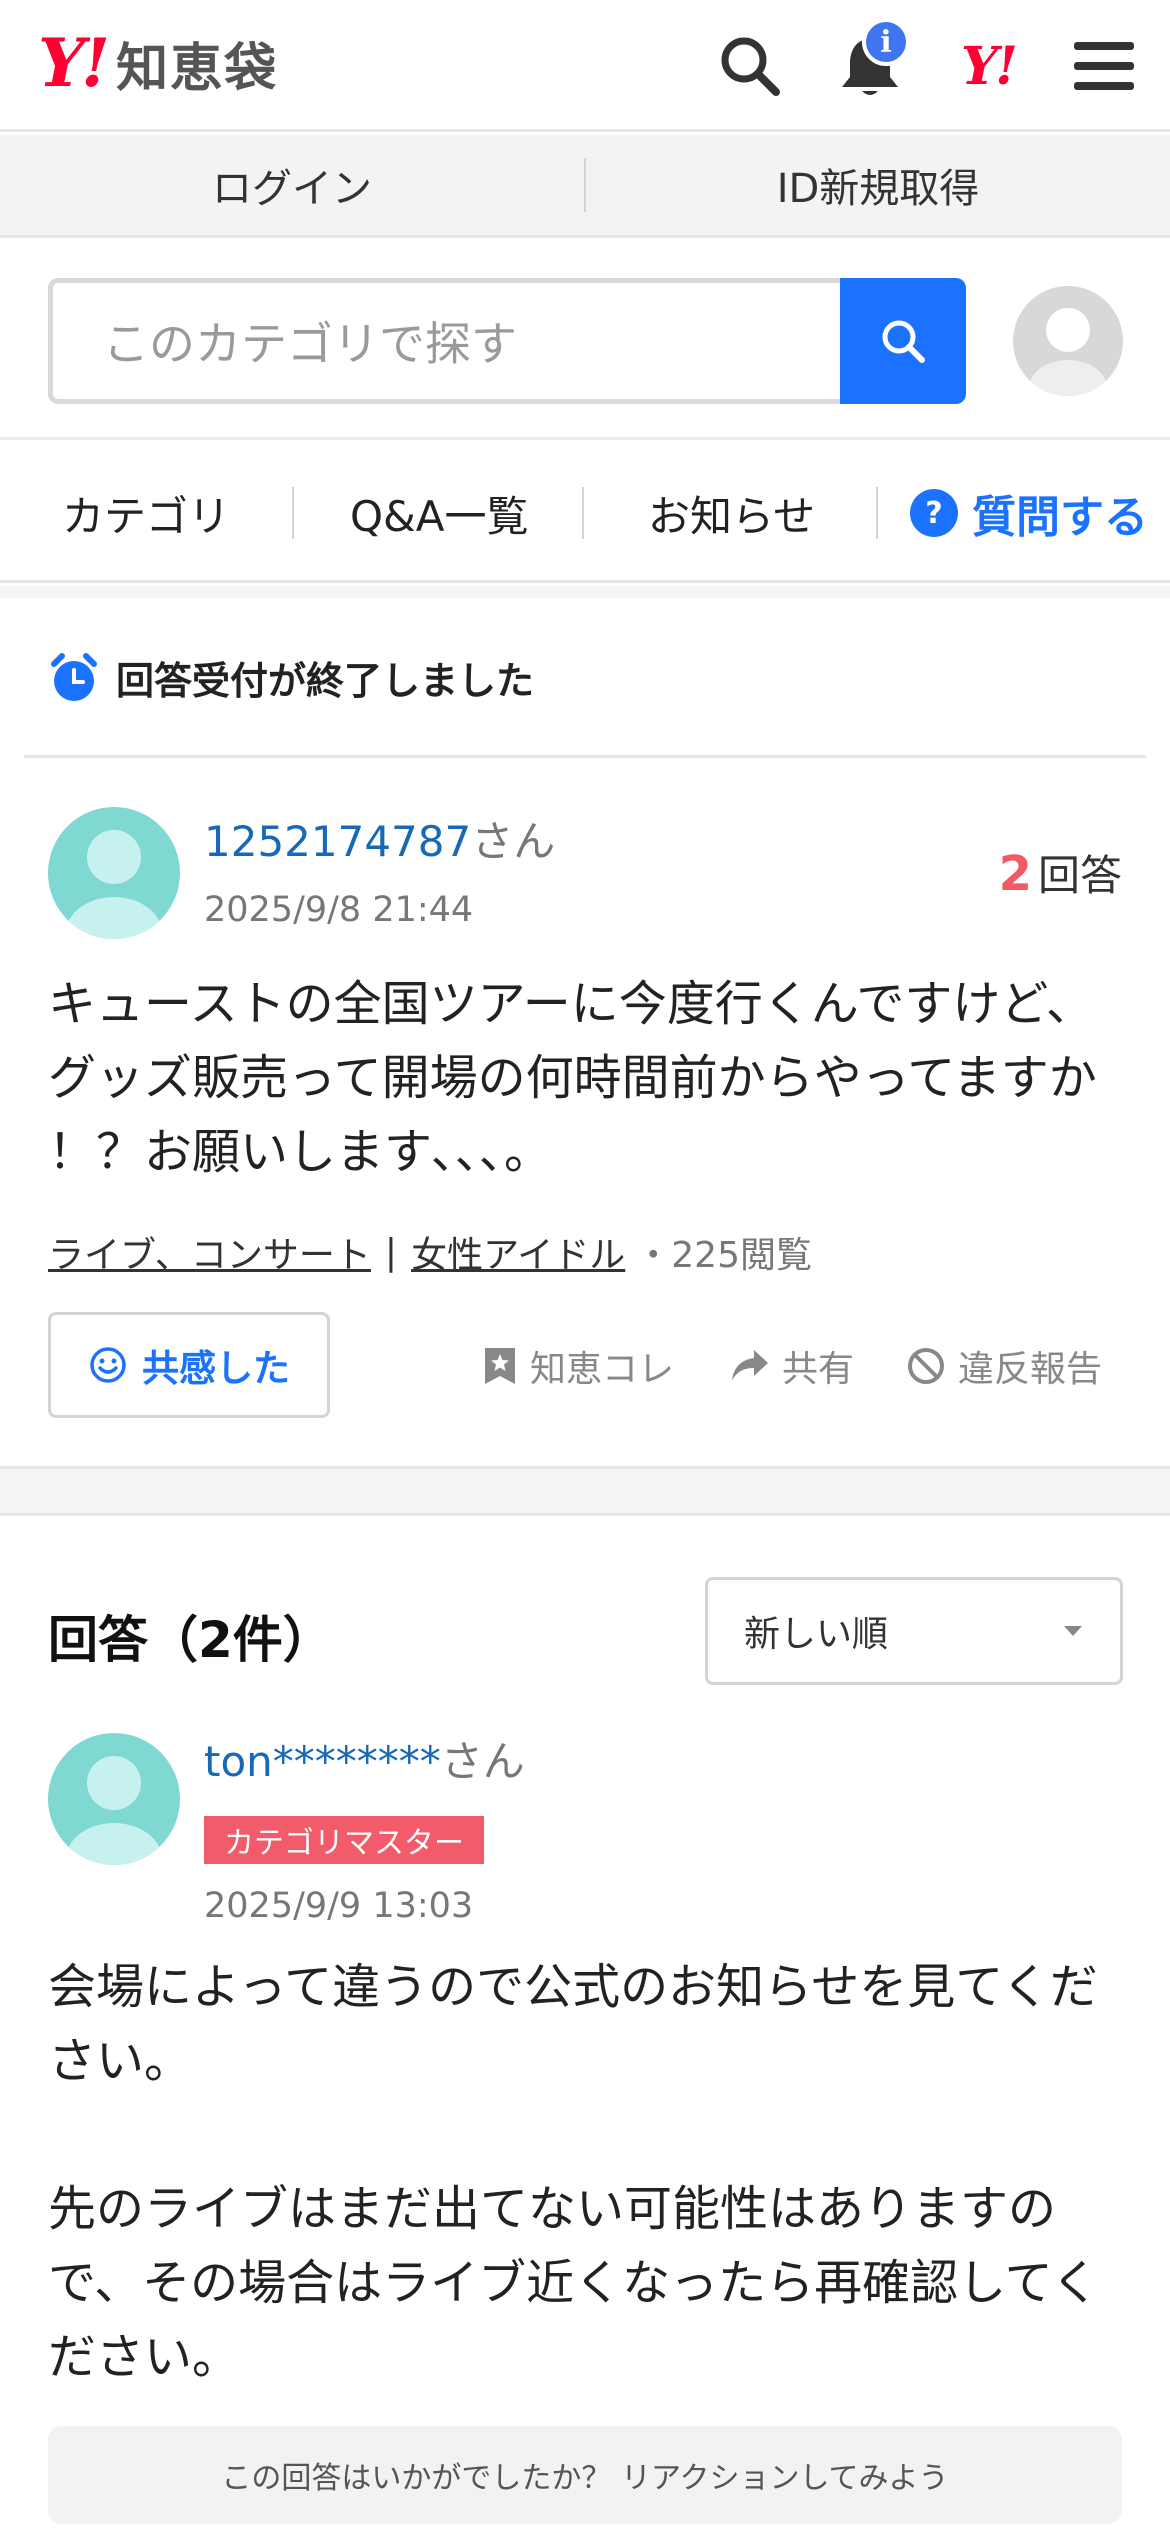  I want to click on login-link: ログイン, so click(292, 185).